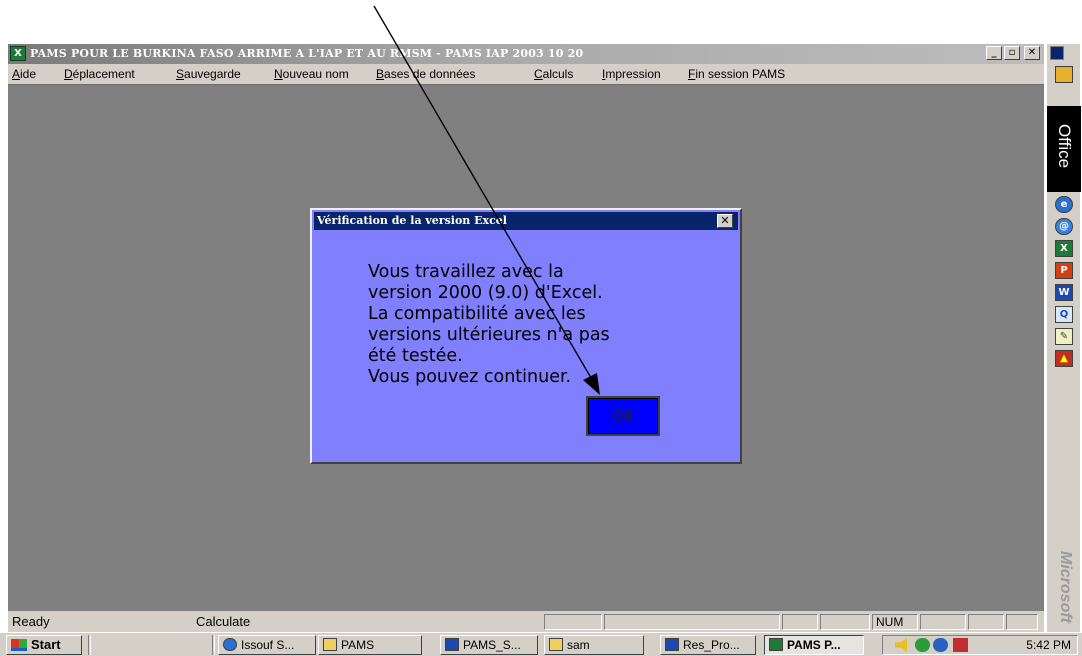 The height and width of the screenshot is (656, 1082). Describe the element at coordinates (736, 74) in the screenshot. I see `menu-fin-session: Fin session PAMS` at that location.